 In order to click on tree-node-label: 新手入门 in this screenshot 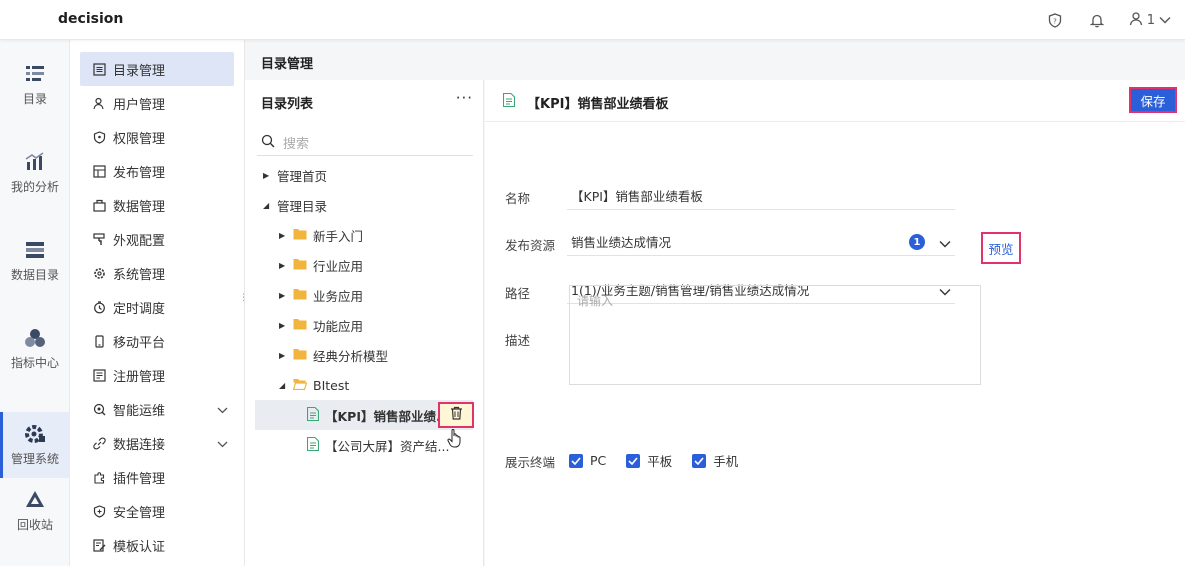, I will do `click(338, 236)`.